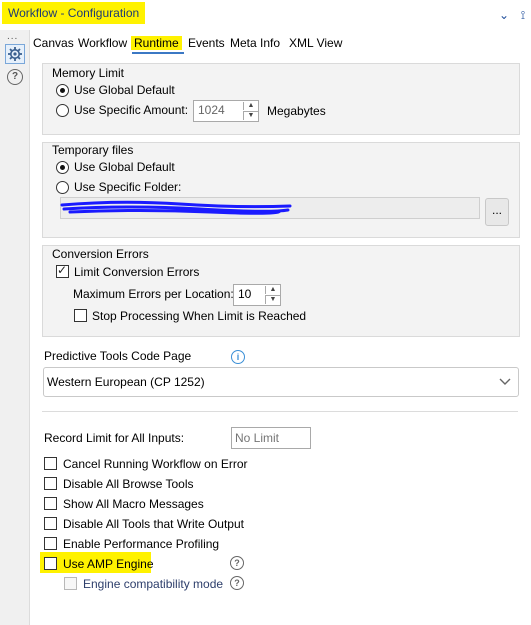 The image size is (531, 625). What do you see at coordinates (153, 524) in the screenshot?
I see `disable-output-tools-label: Disable All Tools that Write Output` at bounding box center [153, 524].